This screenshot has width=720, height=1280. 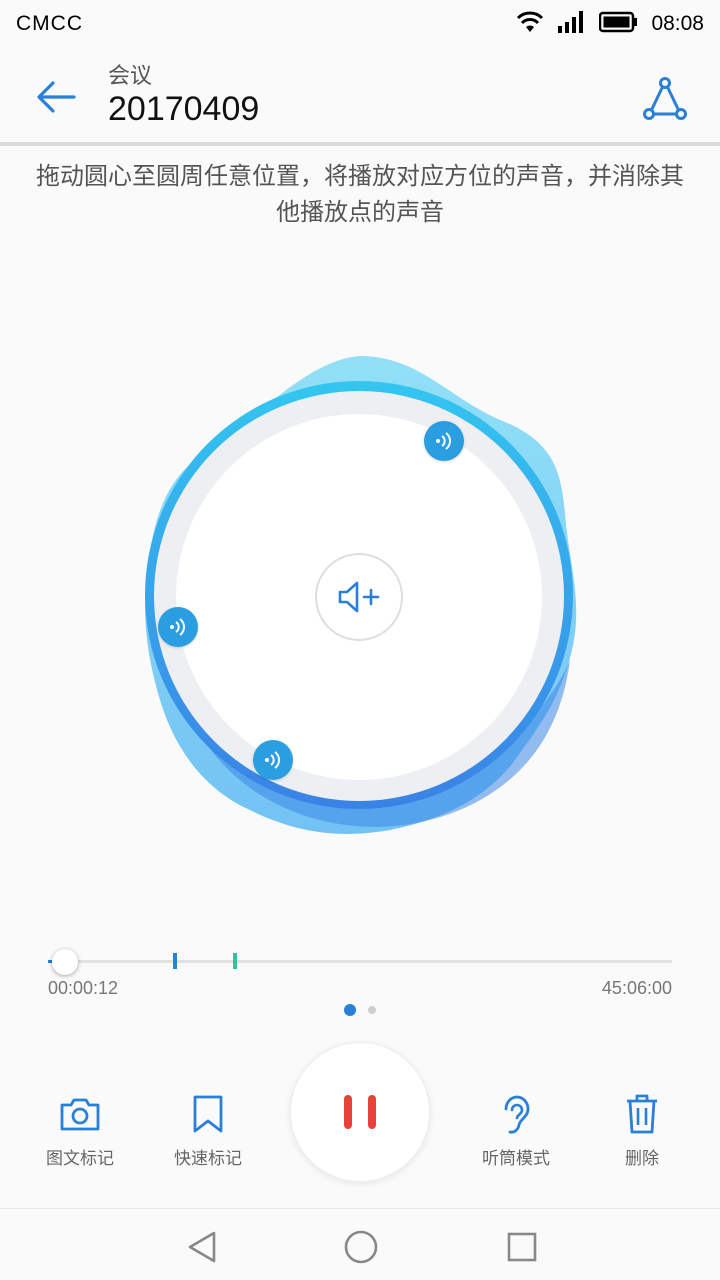 I want to click on system-nav-bar, so click(x=360, y=1244).